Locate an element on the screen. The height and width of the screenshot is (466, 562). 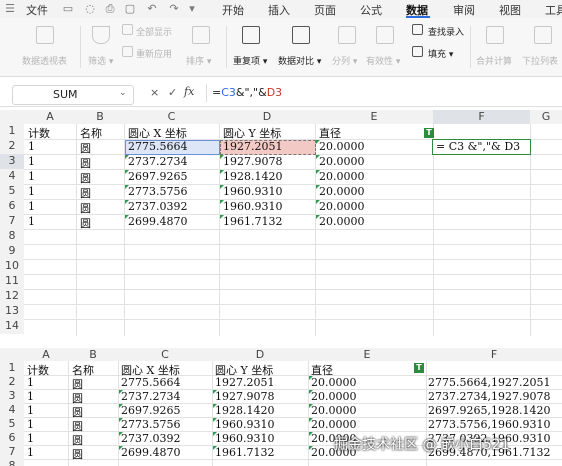
validation-button: 有效性 ▾ is located at coordinates (383, 60).